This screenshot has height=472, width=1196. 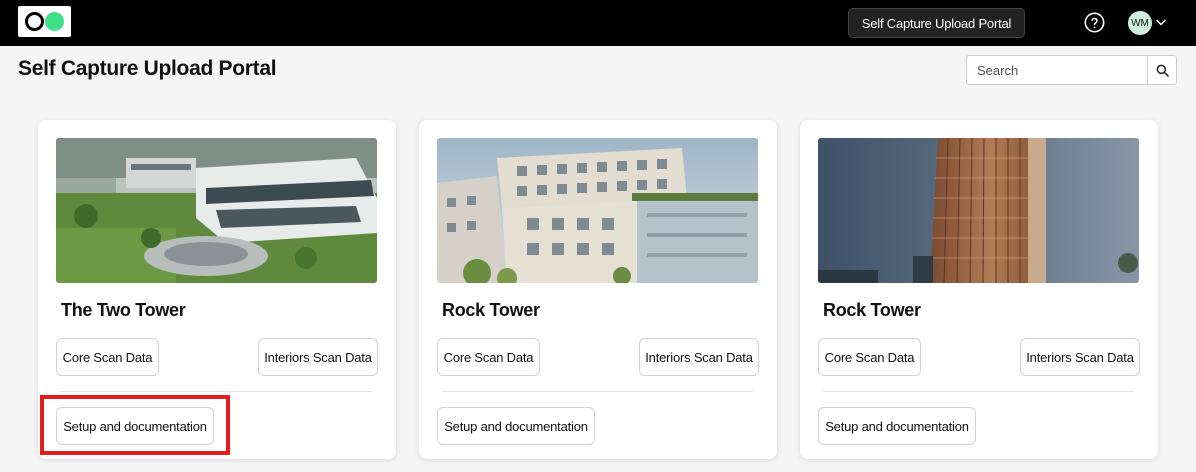 I want to click on highlight-box, so click(x=135, y=425).